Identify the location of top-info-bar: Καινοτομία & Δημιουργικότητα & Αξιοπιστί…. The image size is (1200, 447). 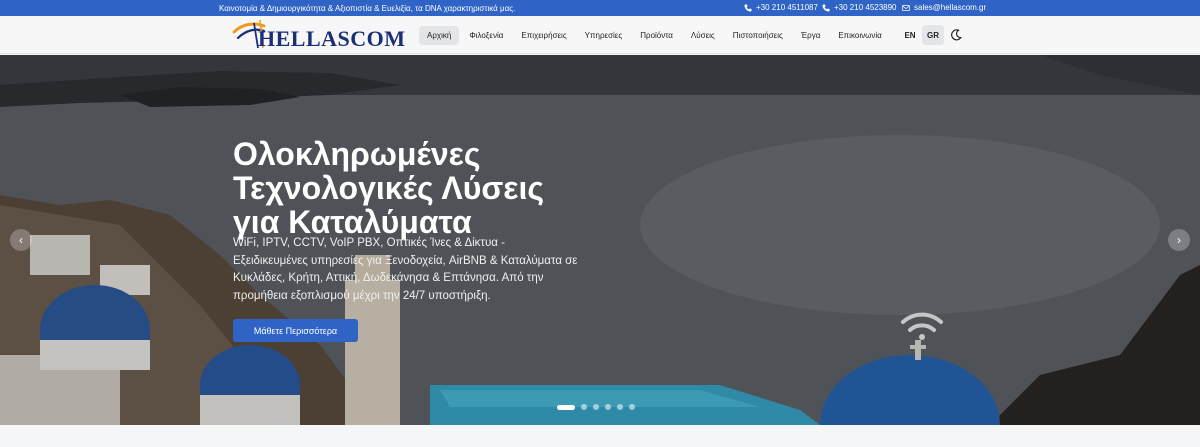
(600, 8).